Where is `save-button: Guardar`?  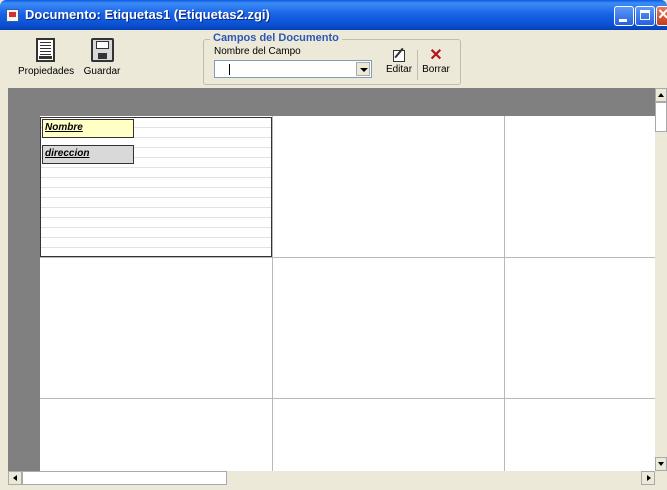
save-button: Guardar is located at coordinates (102, 53).